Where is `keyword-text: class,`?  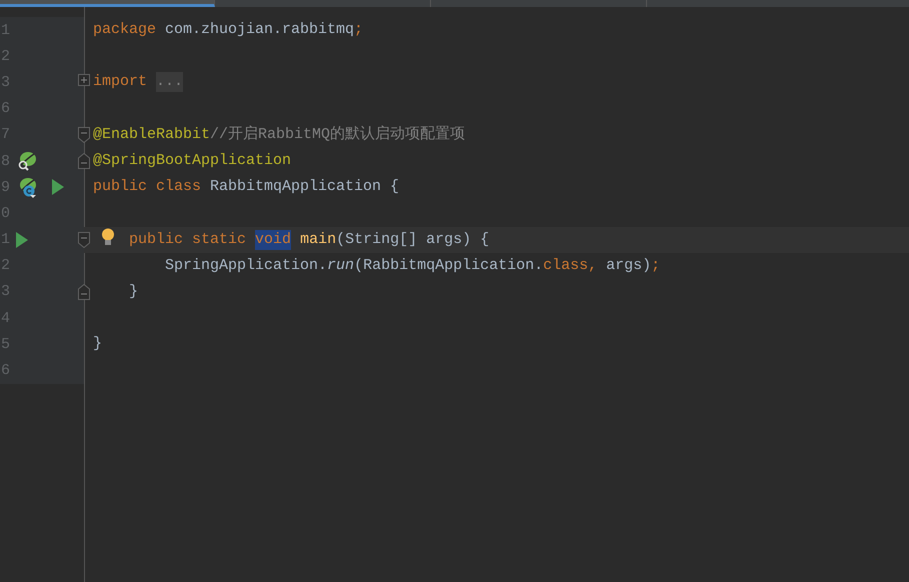
keyword-text: class, is located at coordinates (570, 266).